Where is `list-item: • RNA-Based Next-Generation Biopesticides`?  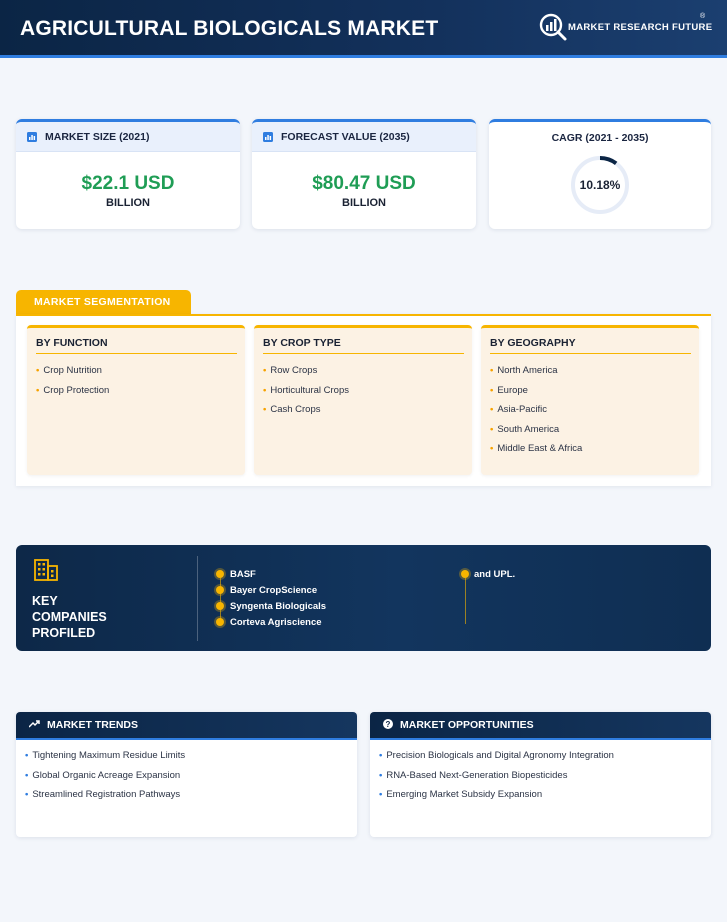 list-item: • RNA-Based Next-Generation Biopesticides is located at coordinates (473, 775).